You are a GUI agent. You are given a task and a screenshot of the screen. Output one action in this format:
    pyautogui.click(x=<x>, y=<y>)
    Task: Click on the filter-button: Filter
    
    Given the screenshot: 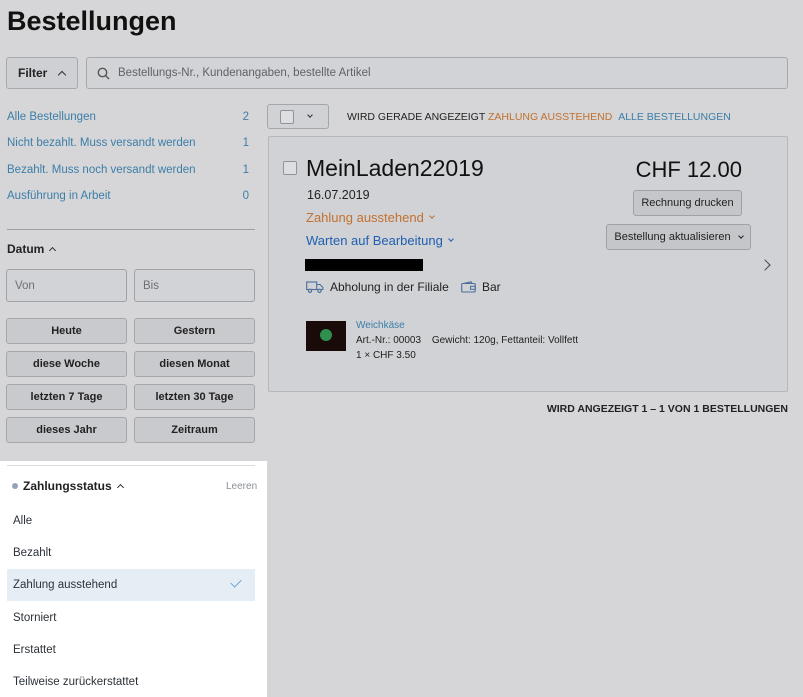 What is the action you would take?
    pyautogui.click(x=42, y=73)
    